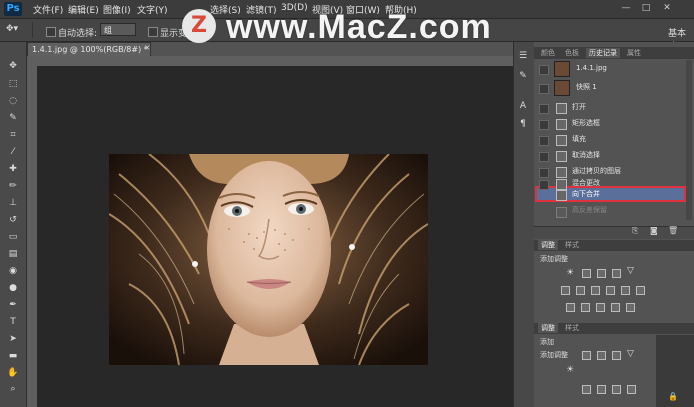 This screenshot has width=694, height=407. Describe the element at coordinates (689, 140) in the screenshot. I see `history-scrollbar` at that location.